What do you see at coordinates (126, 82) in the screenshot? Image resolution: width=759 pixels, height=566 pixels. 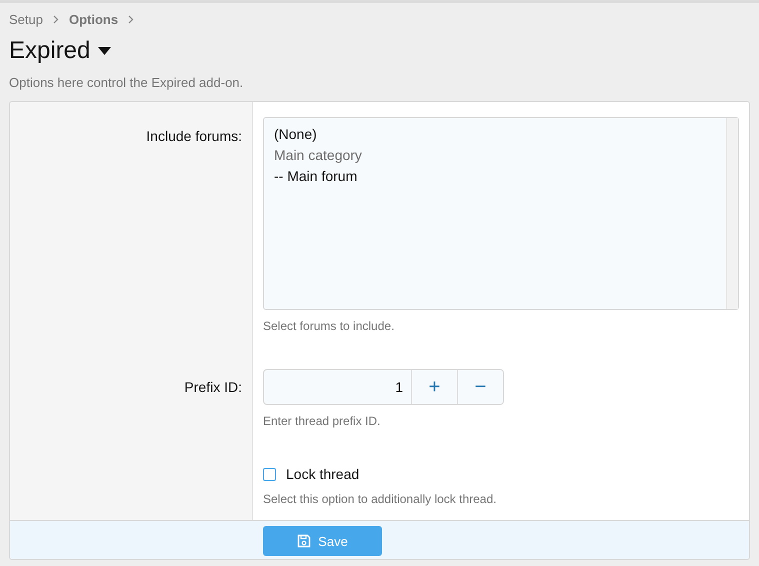 I see `page-description: Options here control the Expired add-on.` at bounding box center [126, 82].